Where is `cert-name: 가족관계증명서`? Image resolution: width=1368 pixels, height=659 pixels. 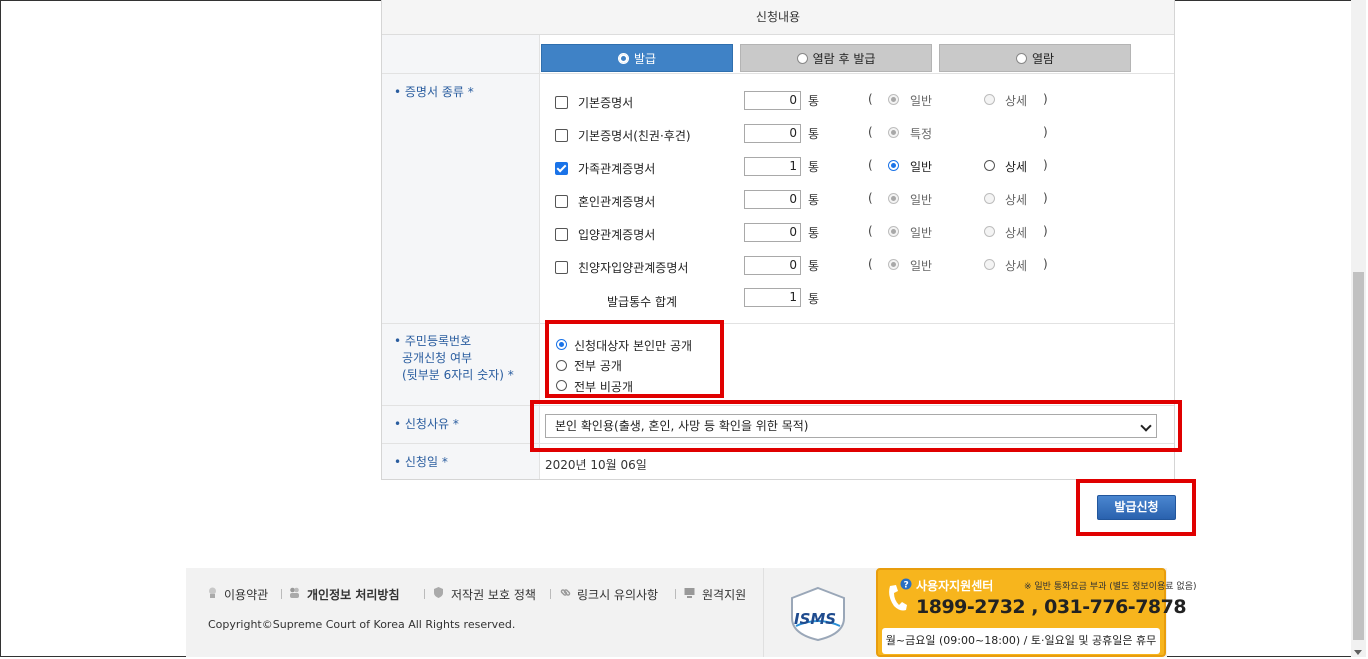 cert-name: 가족관계증명서 is located at coordinates (617, 169).